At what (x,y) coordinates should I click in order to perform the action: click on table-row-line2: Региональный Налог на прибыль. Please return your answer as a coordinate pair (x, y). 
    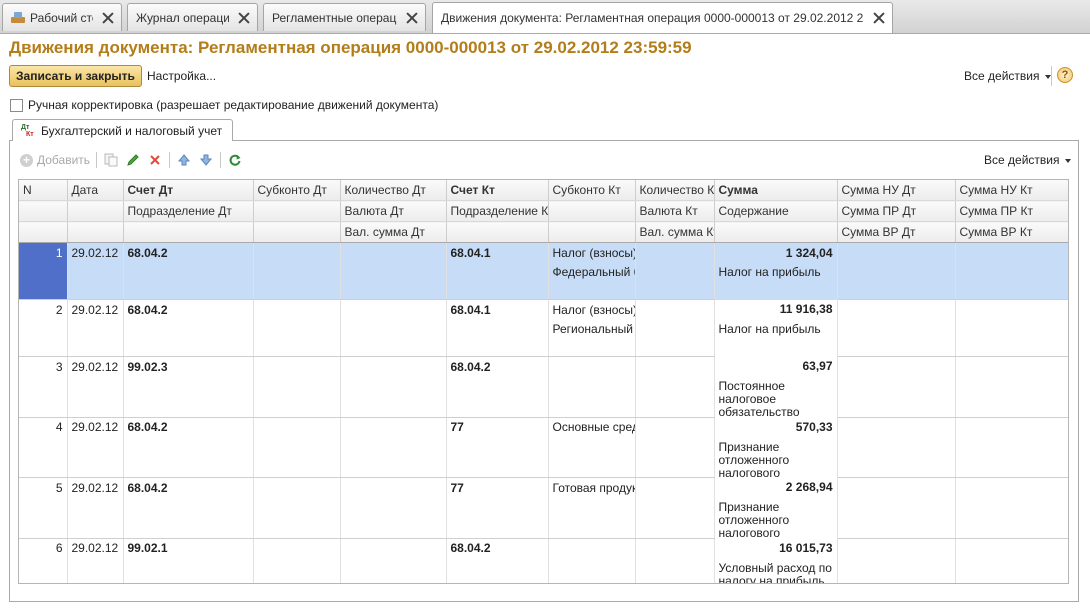
    Looking at the image, I should click on (543, 338).